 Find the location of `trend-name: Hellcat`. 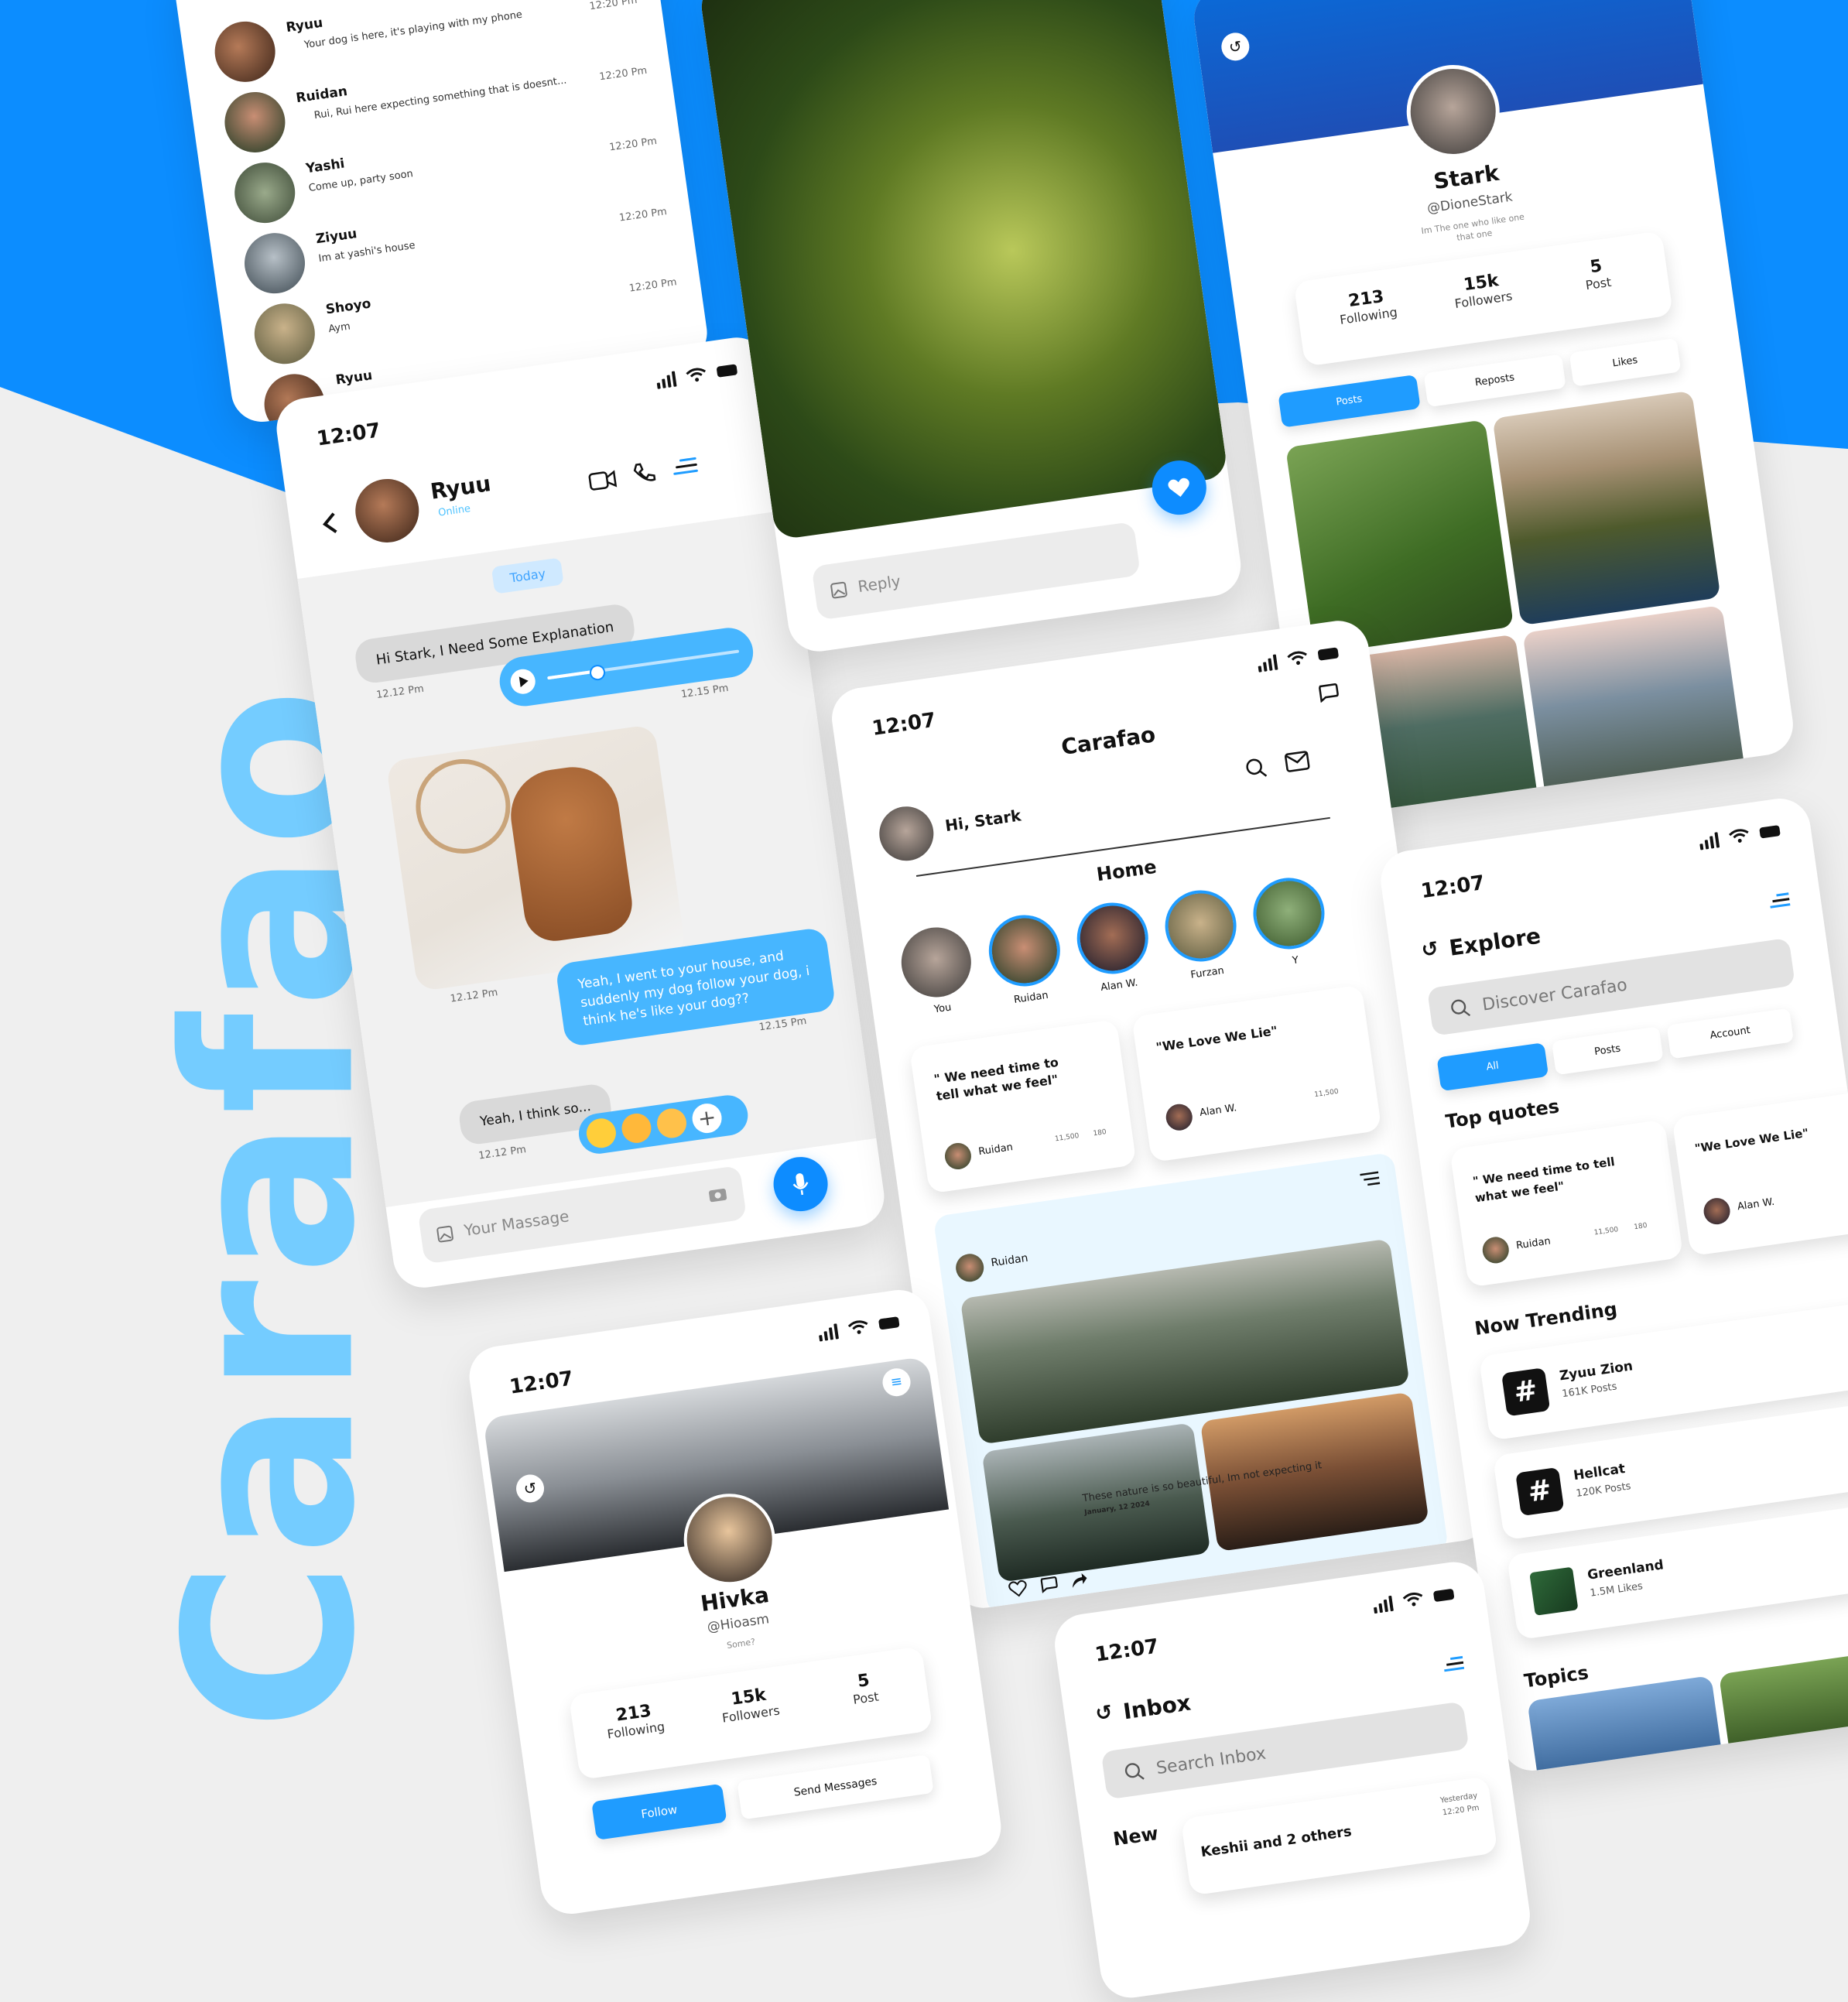

trend-name: Hellcat is located at coordinates (1599, 1472).